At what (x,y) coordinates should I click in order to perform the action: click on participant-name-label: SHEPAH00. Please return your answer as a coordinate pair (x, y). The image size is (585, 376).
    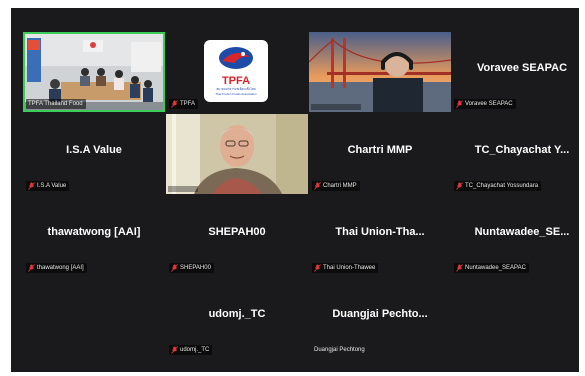
    Looking at the image, I should click on (191, 268).